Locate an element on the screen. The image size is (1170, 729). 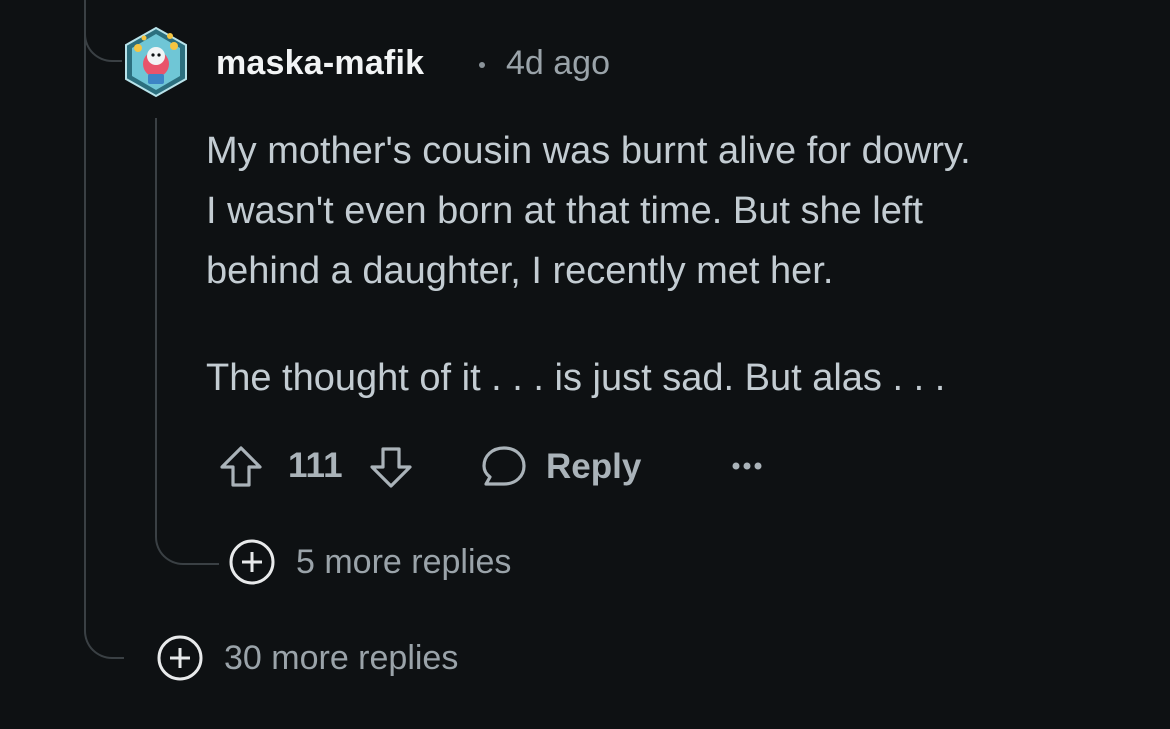
expand-thread-replies-button: 30 more replies is located at coordinates (307, 658).